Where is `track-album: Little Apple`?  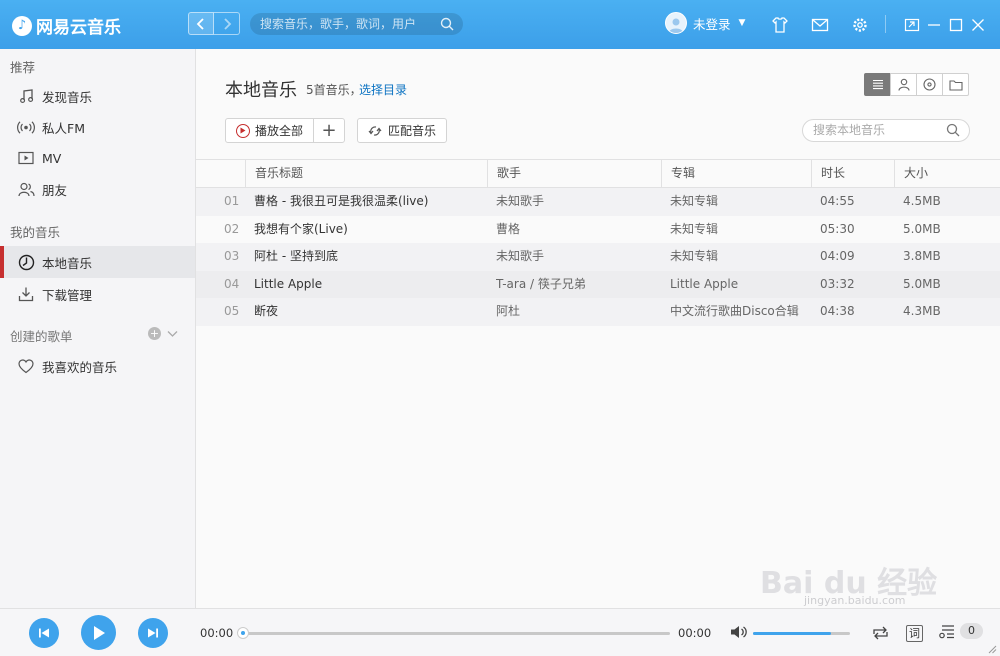 track-album: Little Apple is located at coordinates (740, 285).